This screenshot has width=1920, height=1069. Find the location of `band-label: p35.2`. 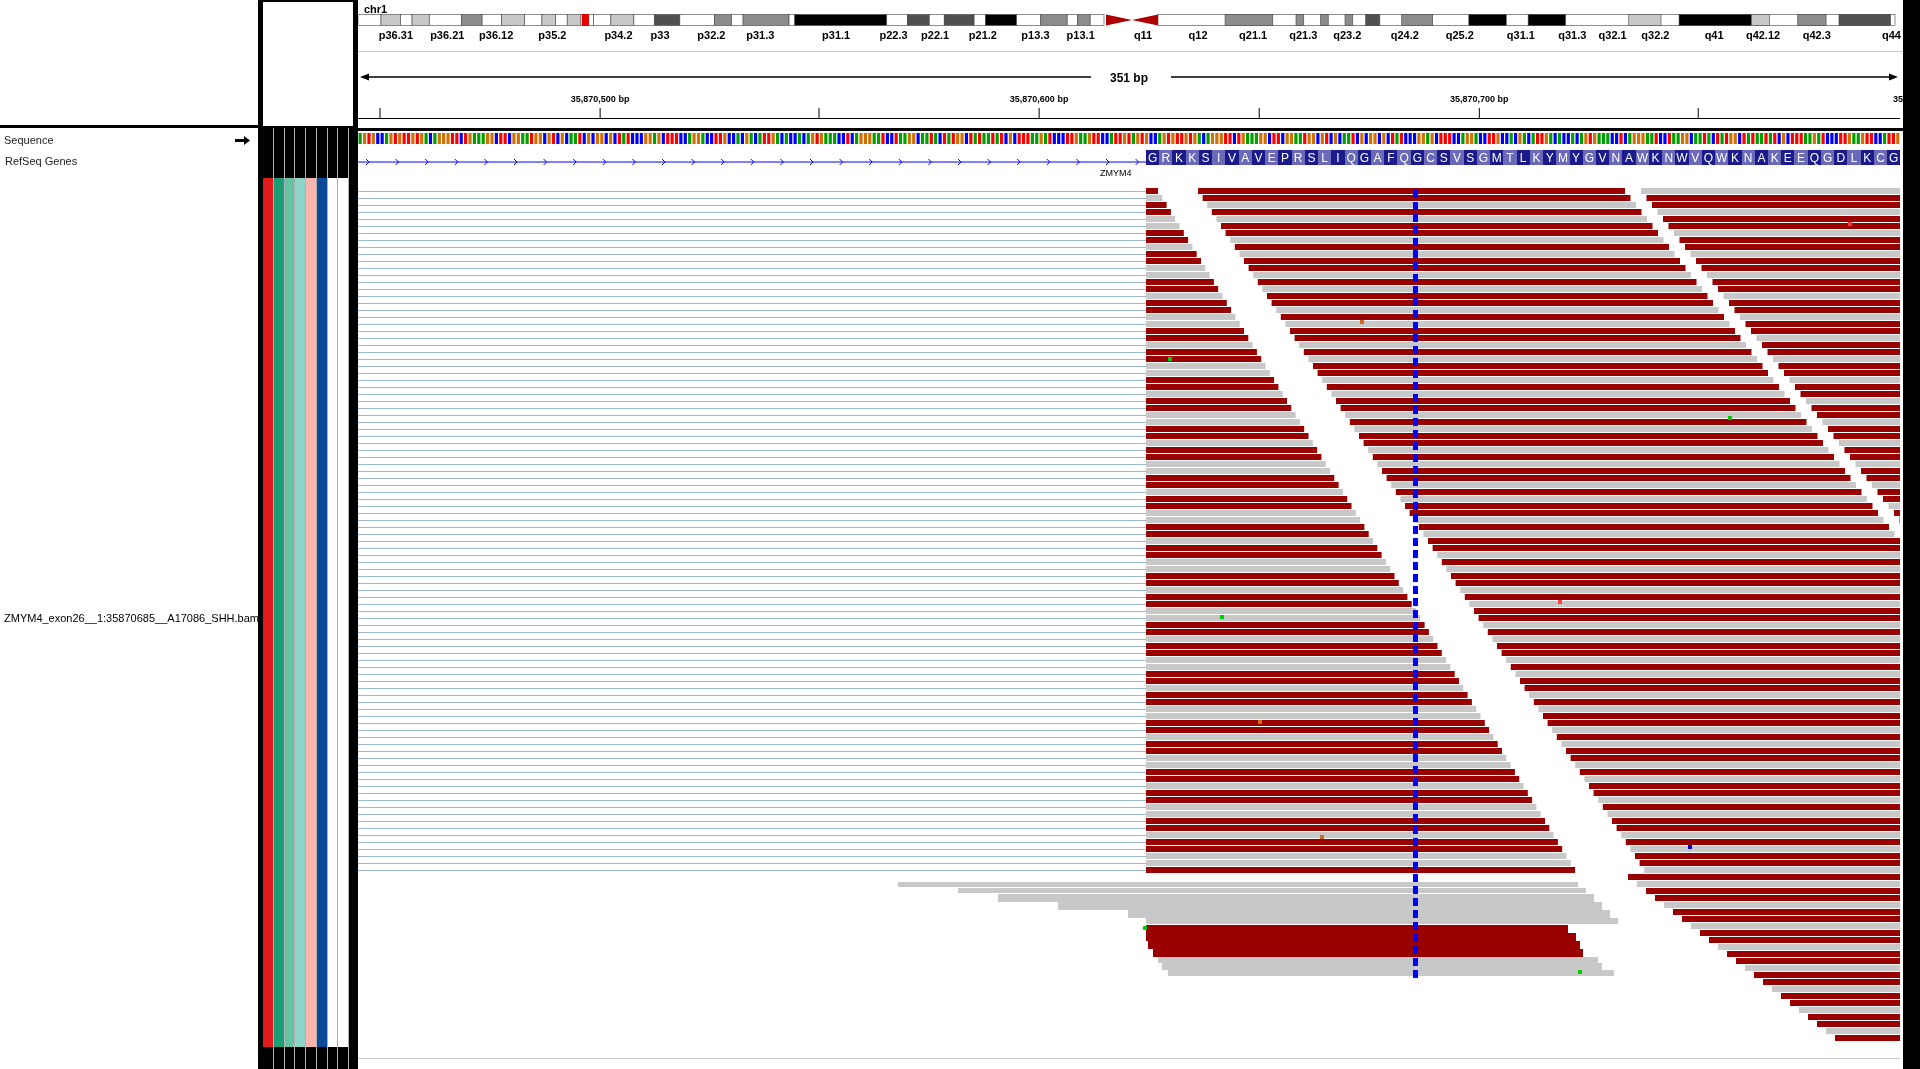

band-label: p35.2 is located at coordinates (552, 35).